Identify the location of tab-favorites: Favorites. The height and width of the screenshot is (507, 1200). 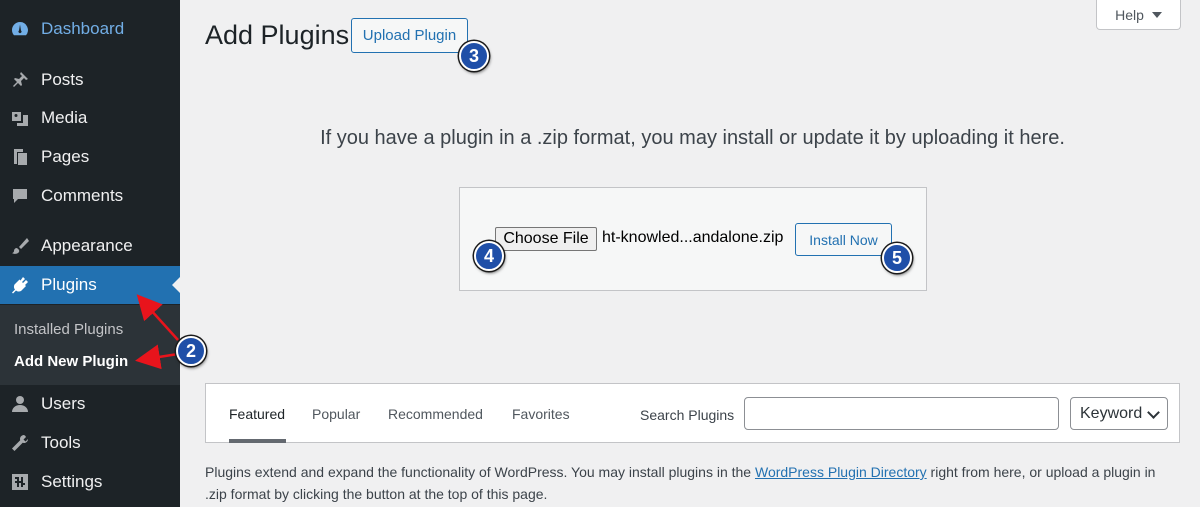
(541, 414).